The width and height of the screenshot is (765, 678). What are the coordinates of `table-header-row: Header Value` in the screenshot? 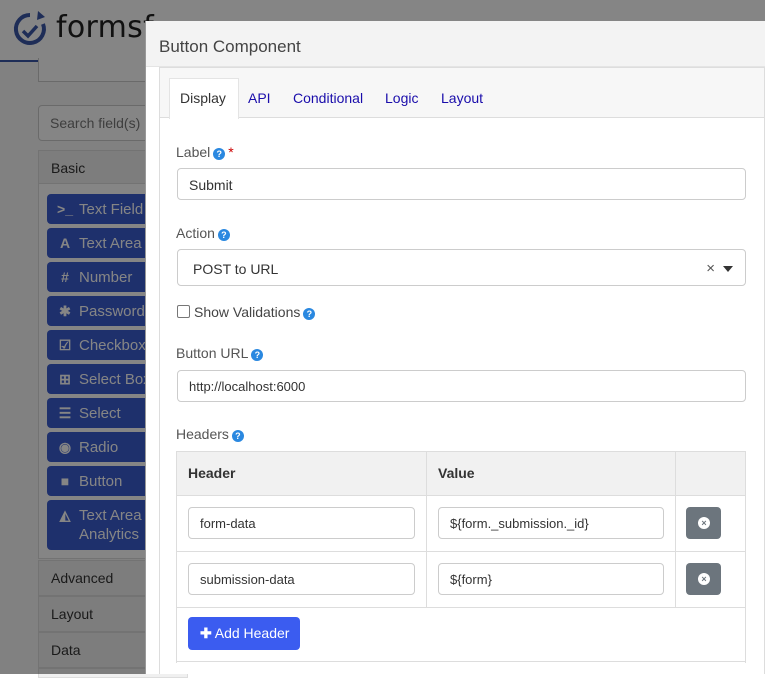 It's located at (461, 474).